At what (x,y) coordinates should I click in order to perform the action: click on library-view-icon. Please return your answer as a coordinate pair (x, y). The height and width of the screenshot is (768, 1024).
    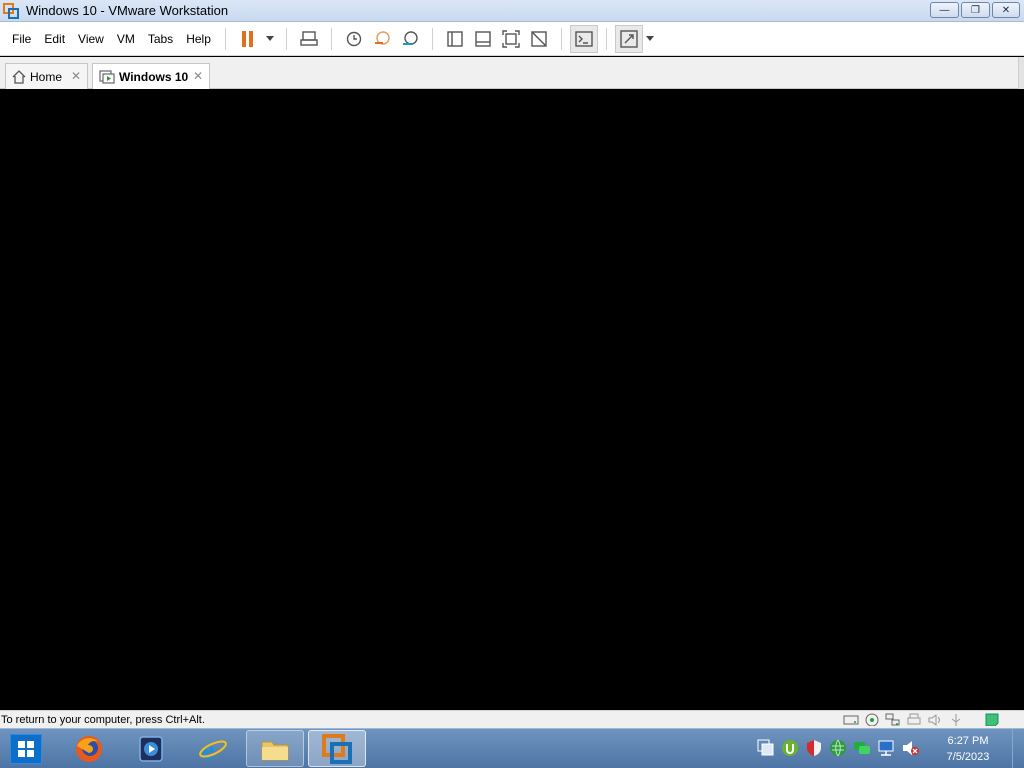
    Looking at the image, I should click on (455, 38).